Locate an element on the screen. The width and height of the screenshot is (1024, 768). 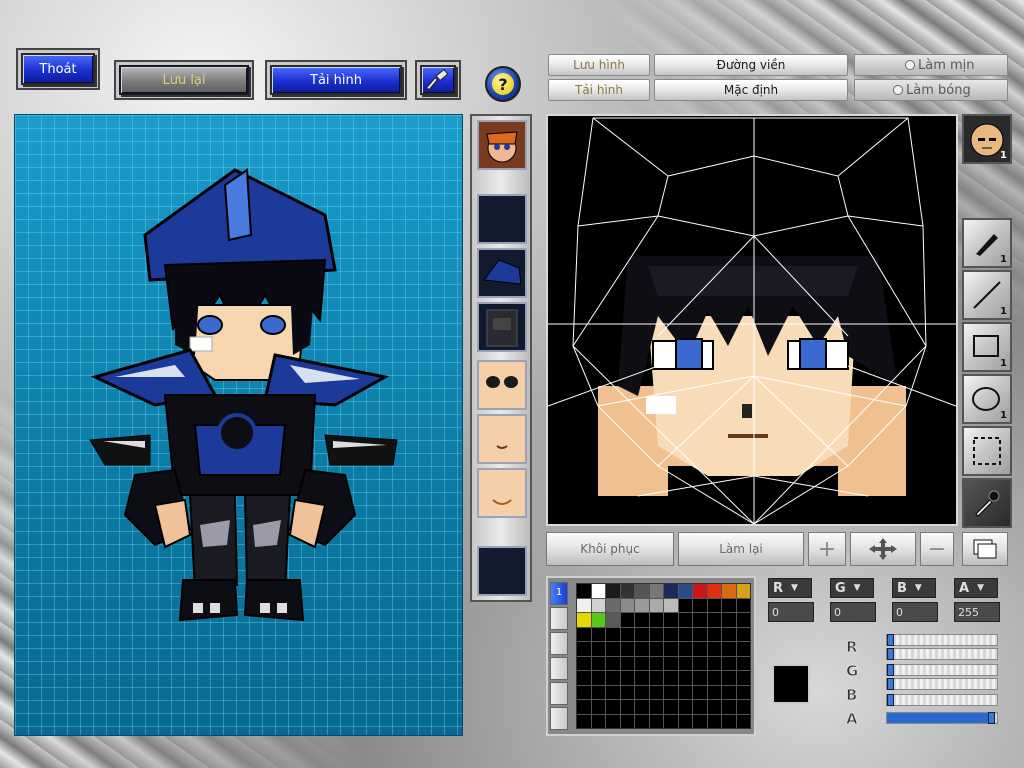
blue-slider-thumb is located at coordinates (890, 700).